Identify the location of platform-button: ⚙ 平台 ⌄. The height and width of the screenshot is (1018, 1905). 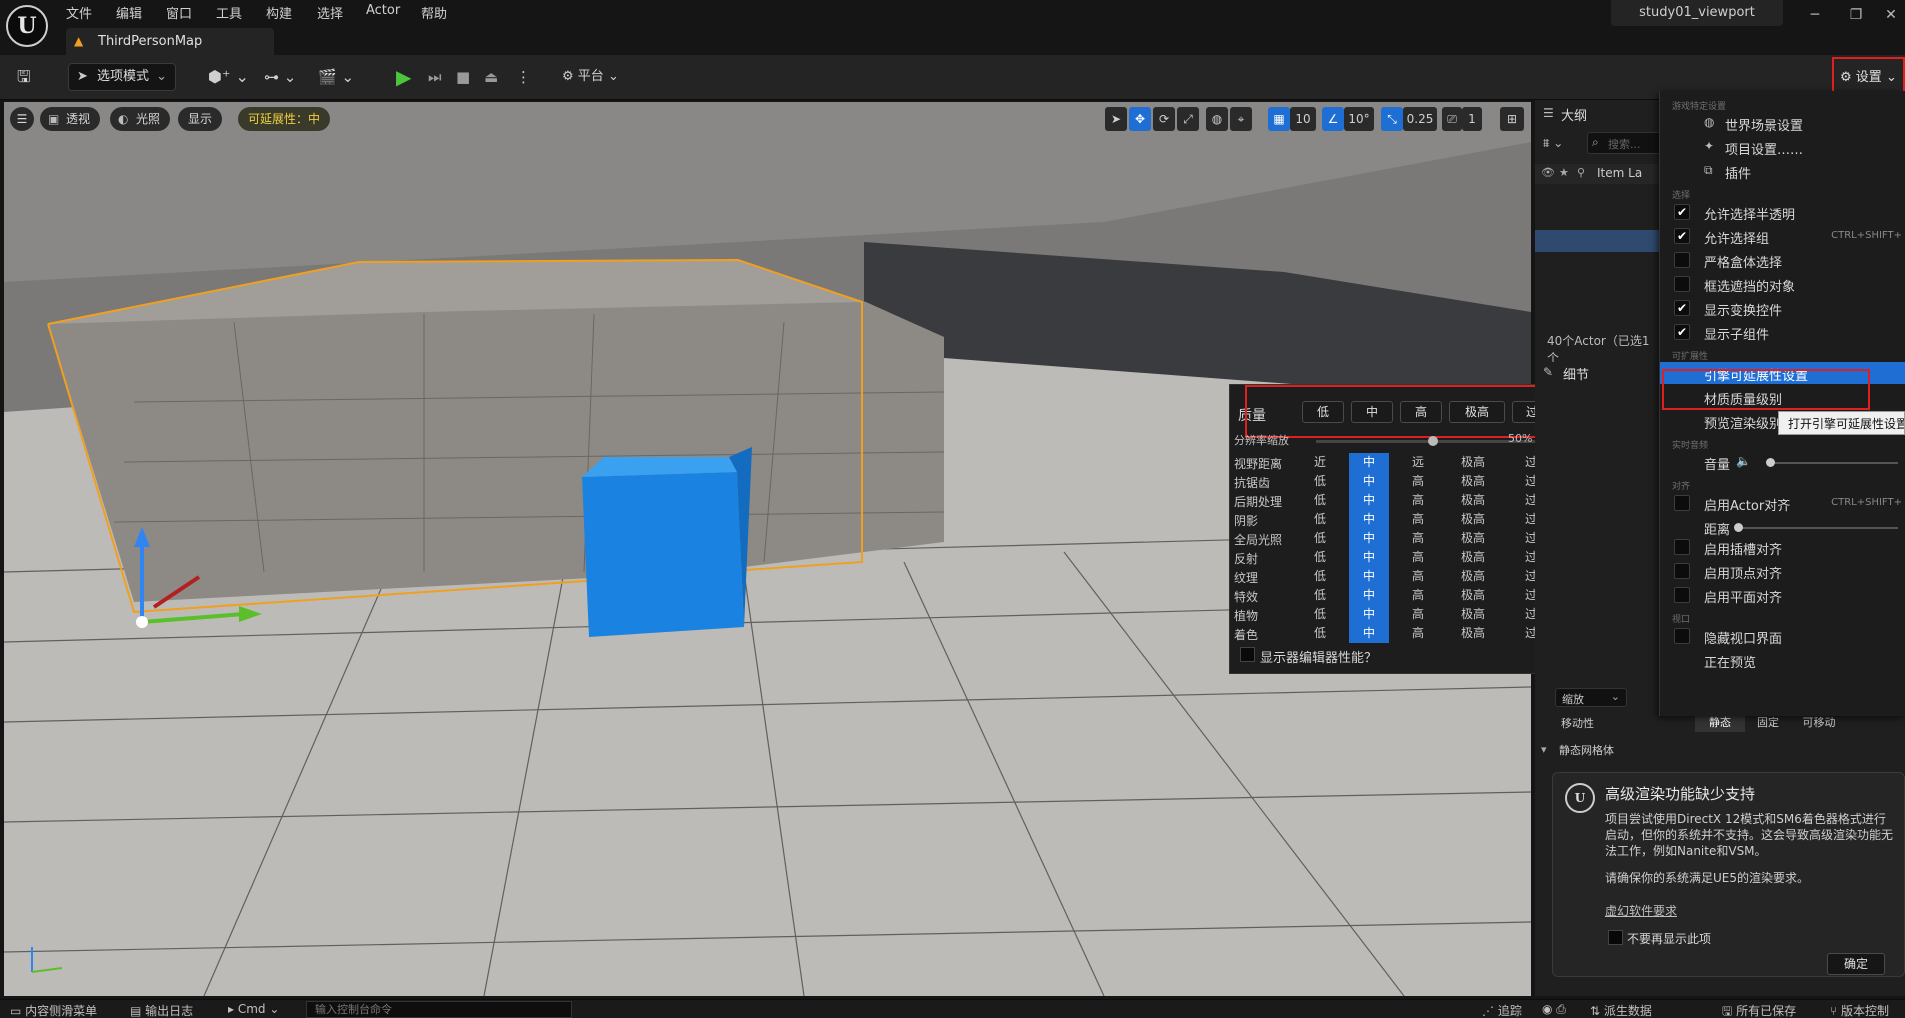
(590, 77).